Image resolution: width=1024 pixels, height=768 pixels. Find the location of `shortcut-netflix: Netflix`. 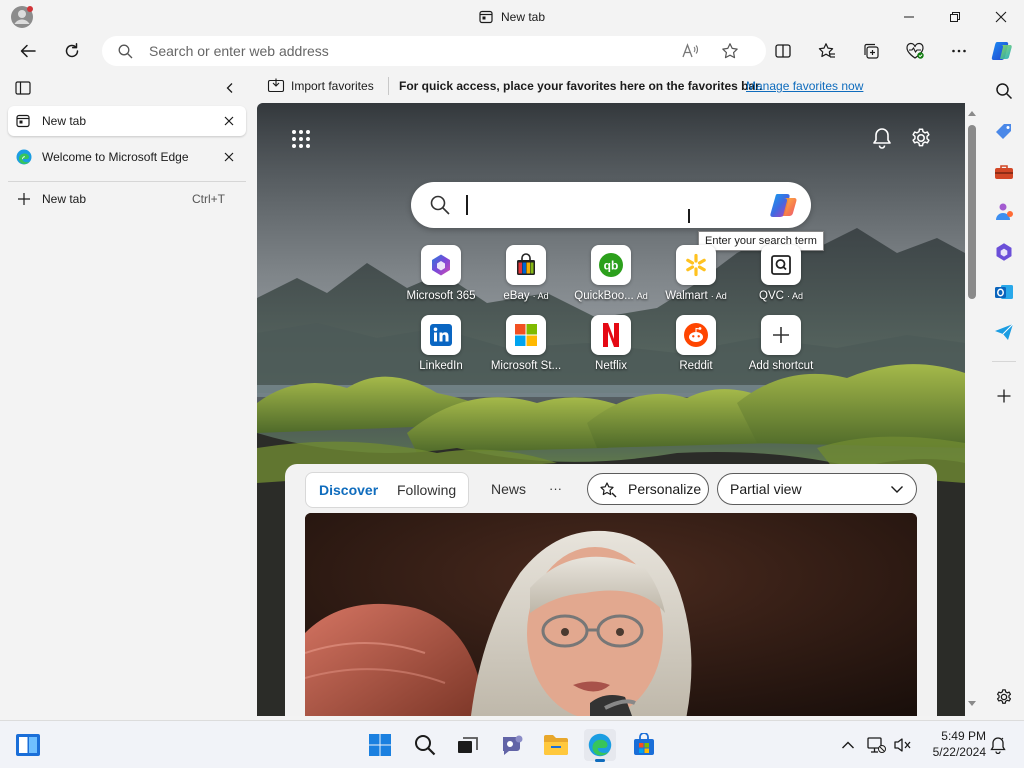

shortcut-netflix: Netflix is located at coordinates (611, 347).